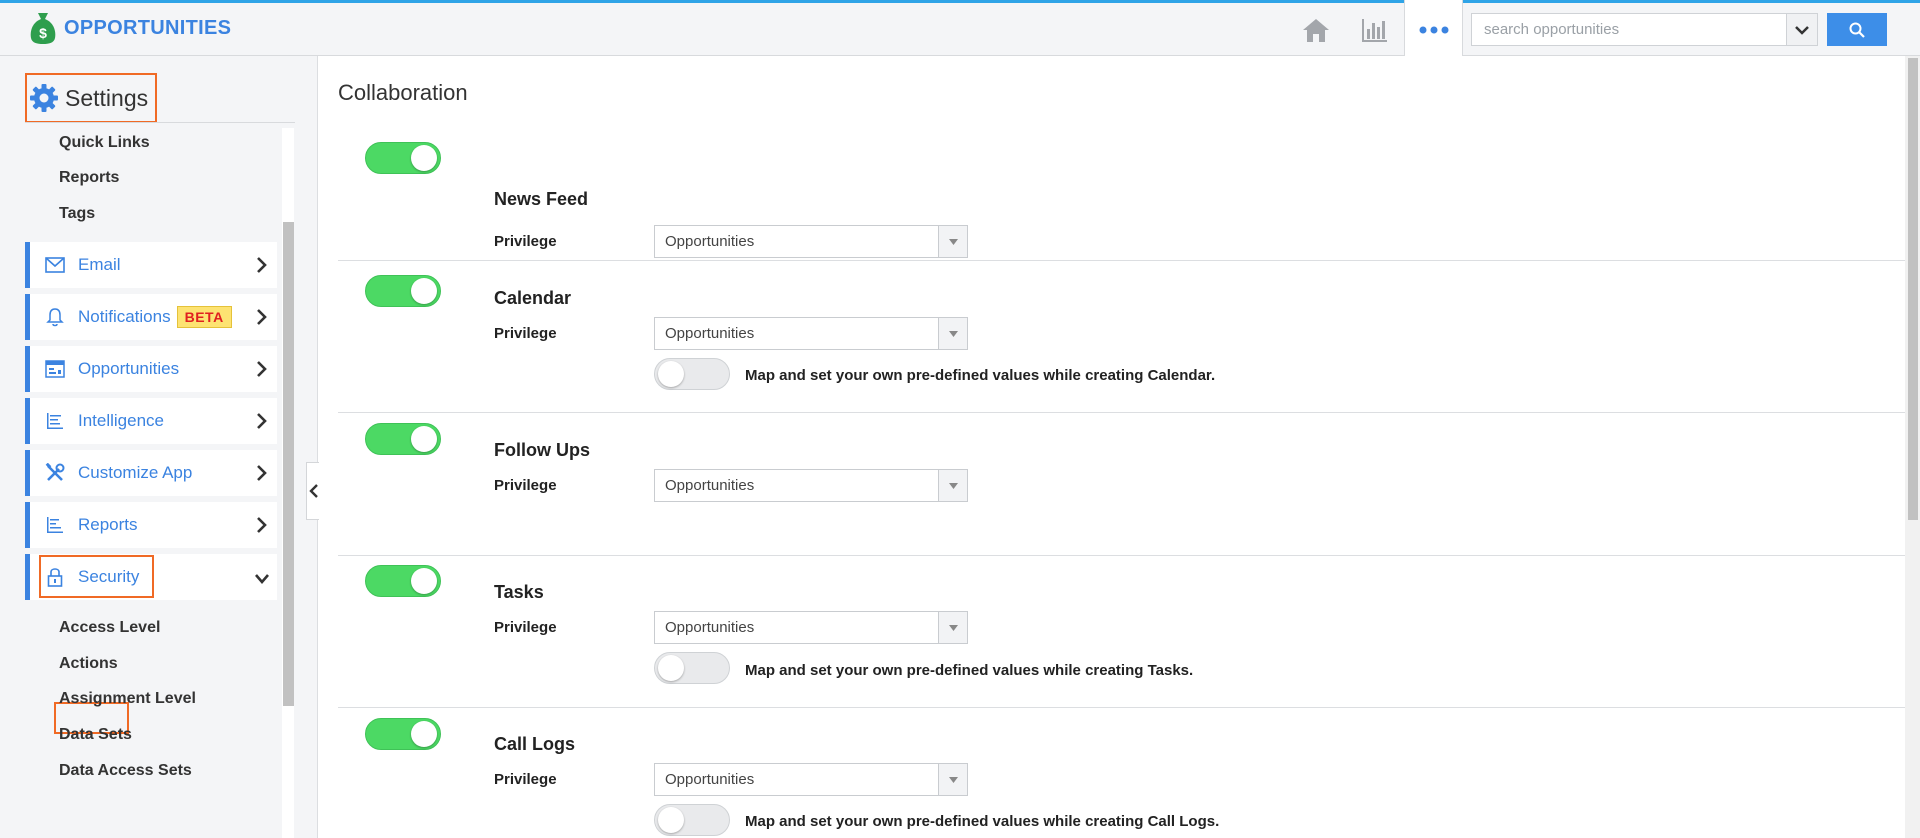 The image size is (1920, 838). What do you see at coordinates (99, 264) in the screenshot?
I see `sidebar-item-label: Email` at bounding box center [99, 264].